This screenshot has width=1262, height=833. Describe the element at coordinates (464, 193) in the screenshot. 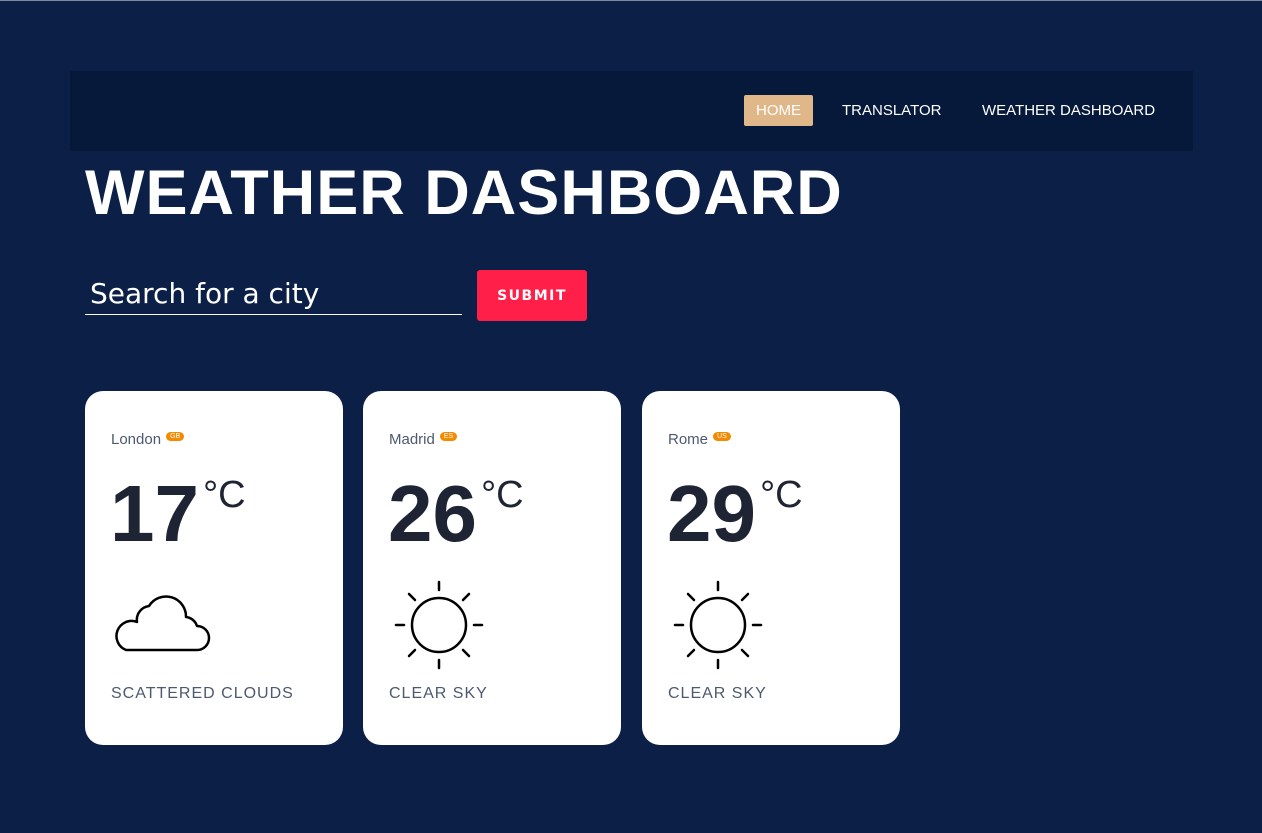

I see `page-title: WEATHER DASHBOARD` at that location.